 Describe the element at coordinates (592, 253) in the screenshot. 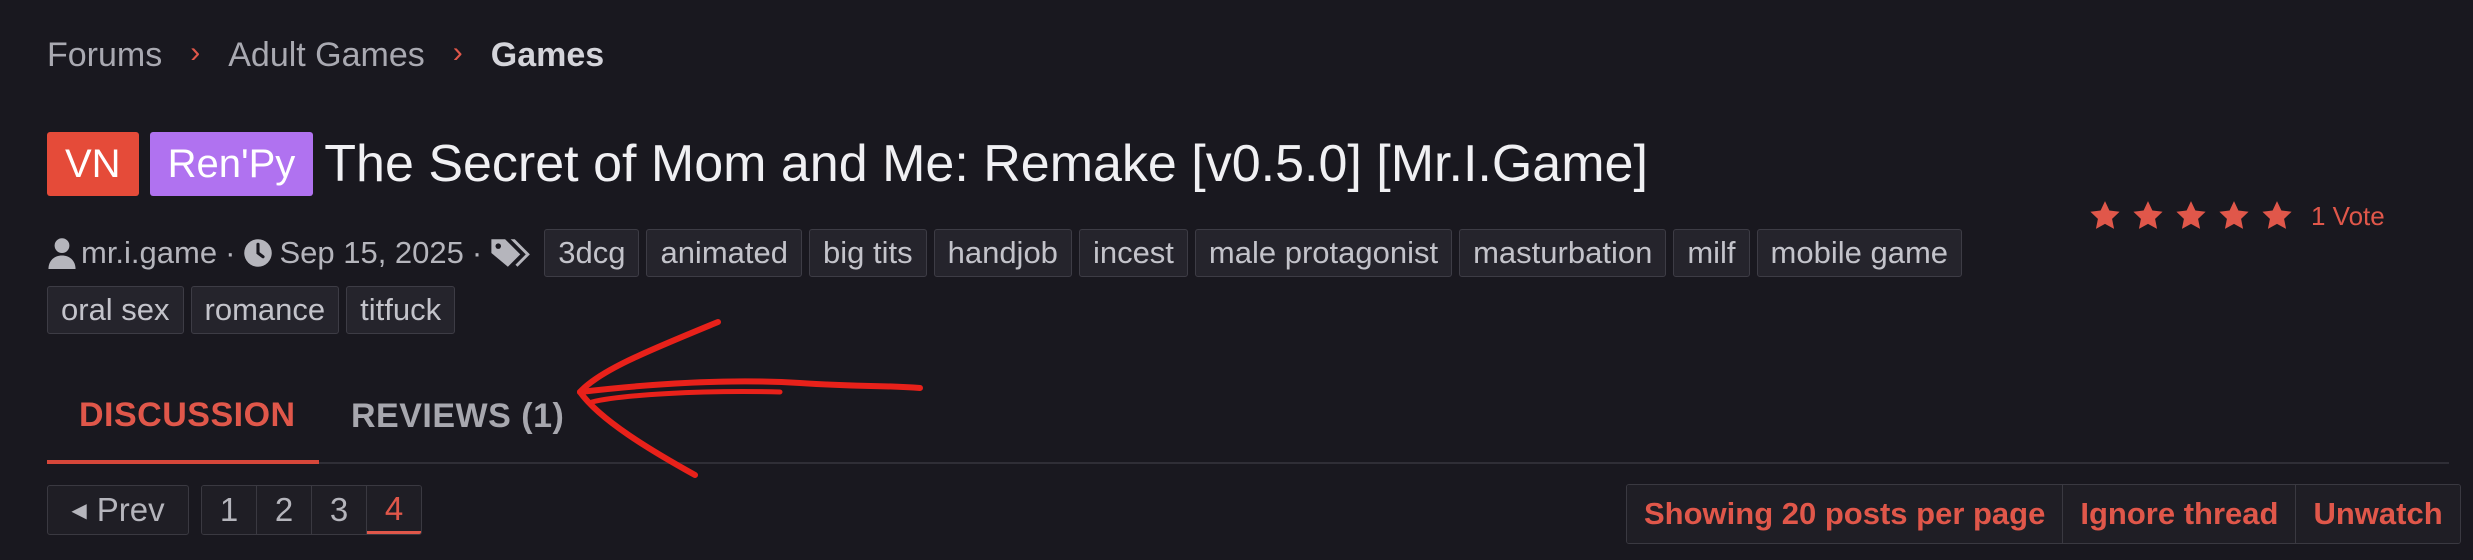

I see `tag-3dcg: 3dcg` at that location.